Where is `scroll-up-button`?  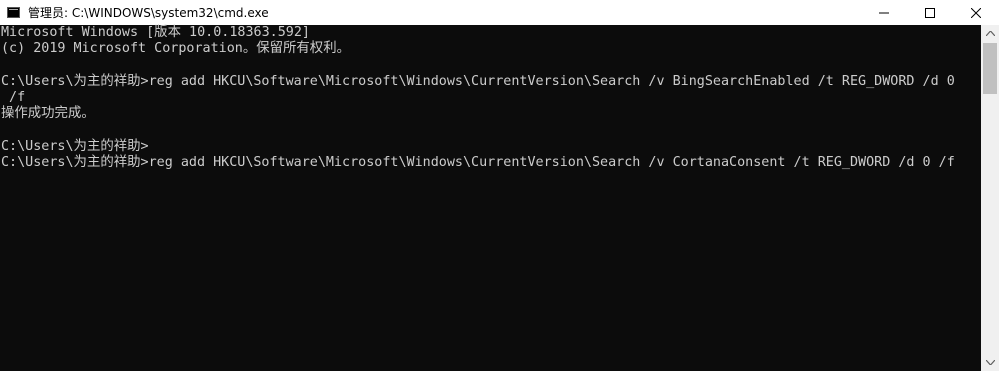 scroll-up-button is located at coordinates (990, 33).